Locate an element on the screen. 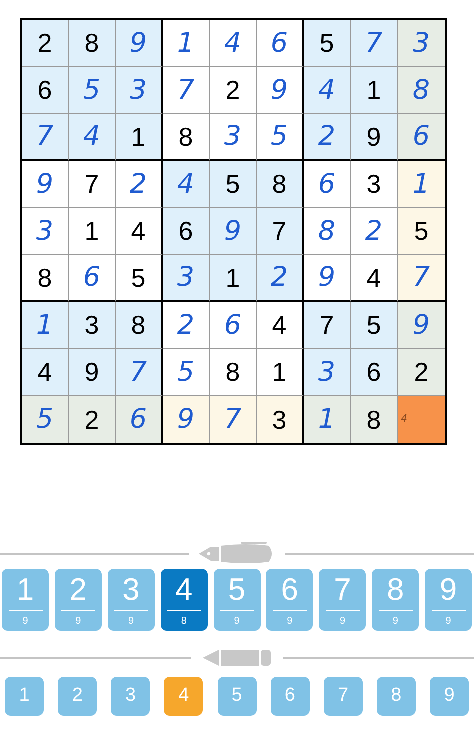 This screenshot has height=729, width=474. digit-label: 5 is located at coordinates (237, 590).